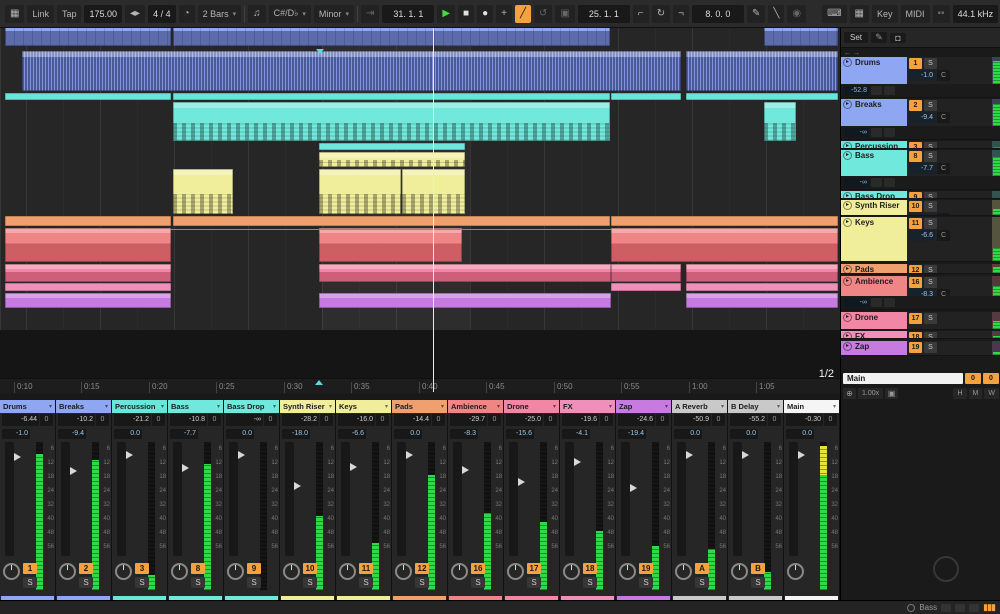 The image size is (1000, 614). Describe the element at coordinates (943, 168) in the screenshot. I see `track-pan-value: C` at that location.